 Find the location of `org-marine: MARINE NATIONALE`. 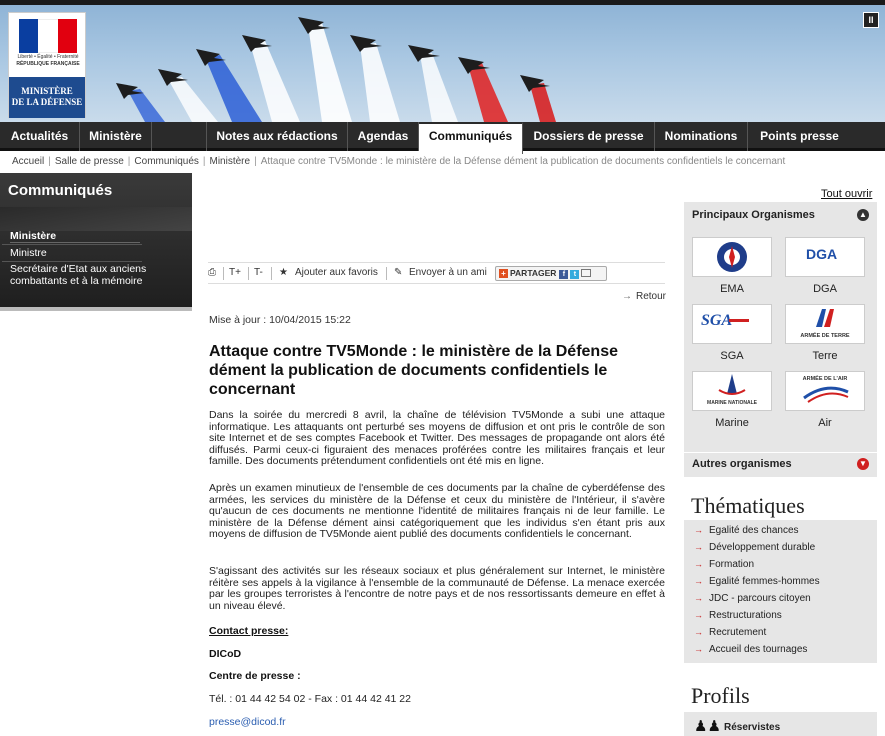

org-marine: MARINE NATIONALE is located at coordinates (732, 391).